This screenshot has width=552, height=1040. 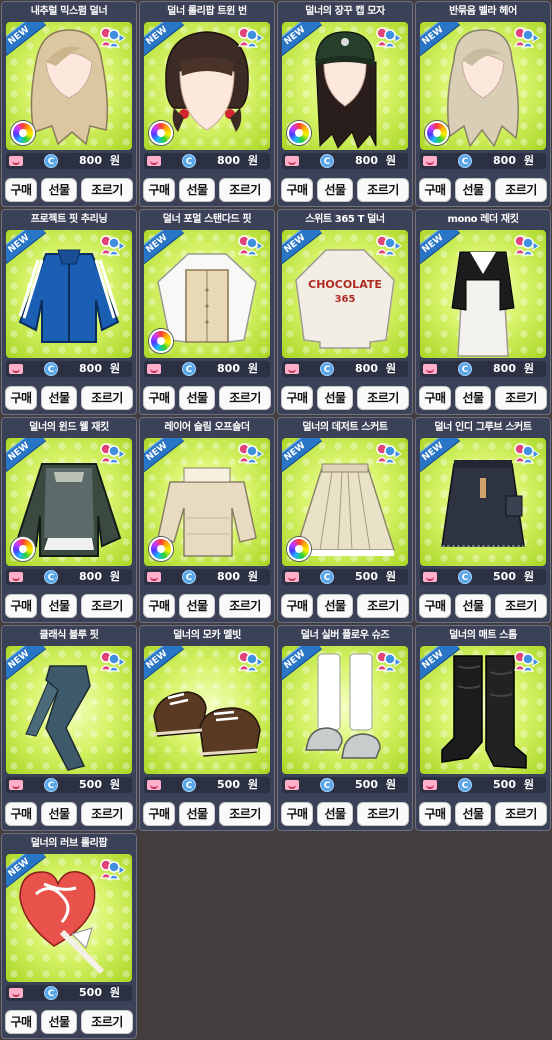 I want to click on shop-item-card: 덜너 실버 플로우 슈즈 NEW C 500 원 구매 선물 조르기, so click(x=345, y=728).